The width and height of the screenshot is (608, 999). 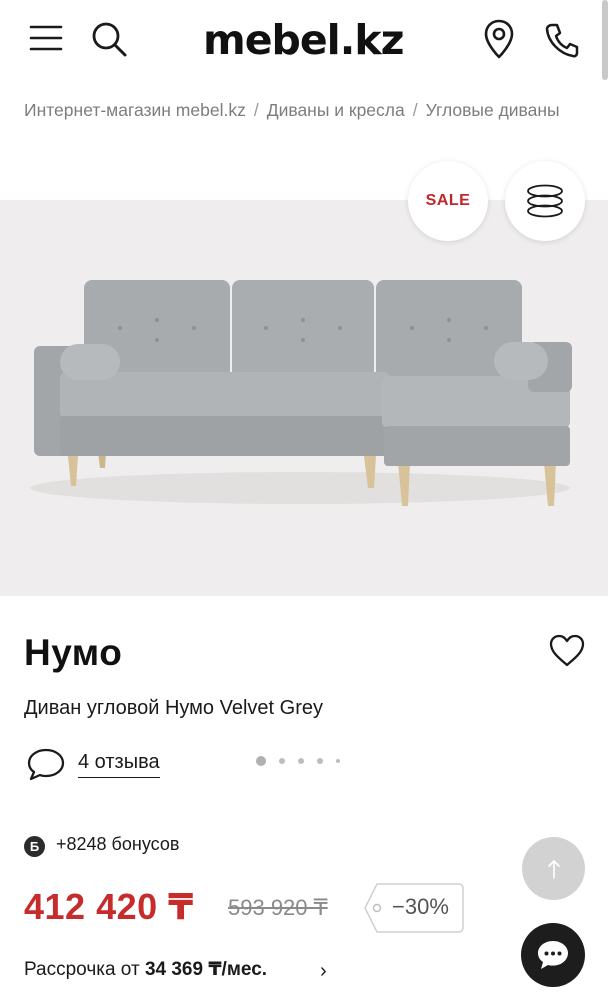 I want to click on favorite-button, so click(x=567, y=653).